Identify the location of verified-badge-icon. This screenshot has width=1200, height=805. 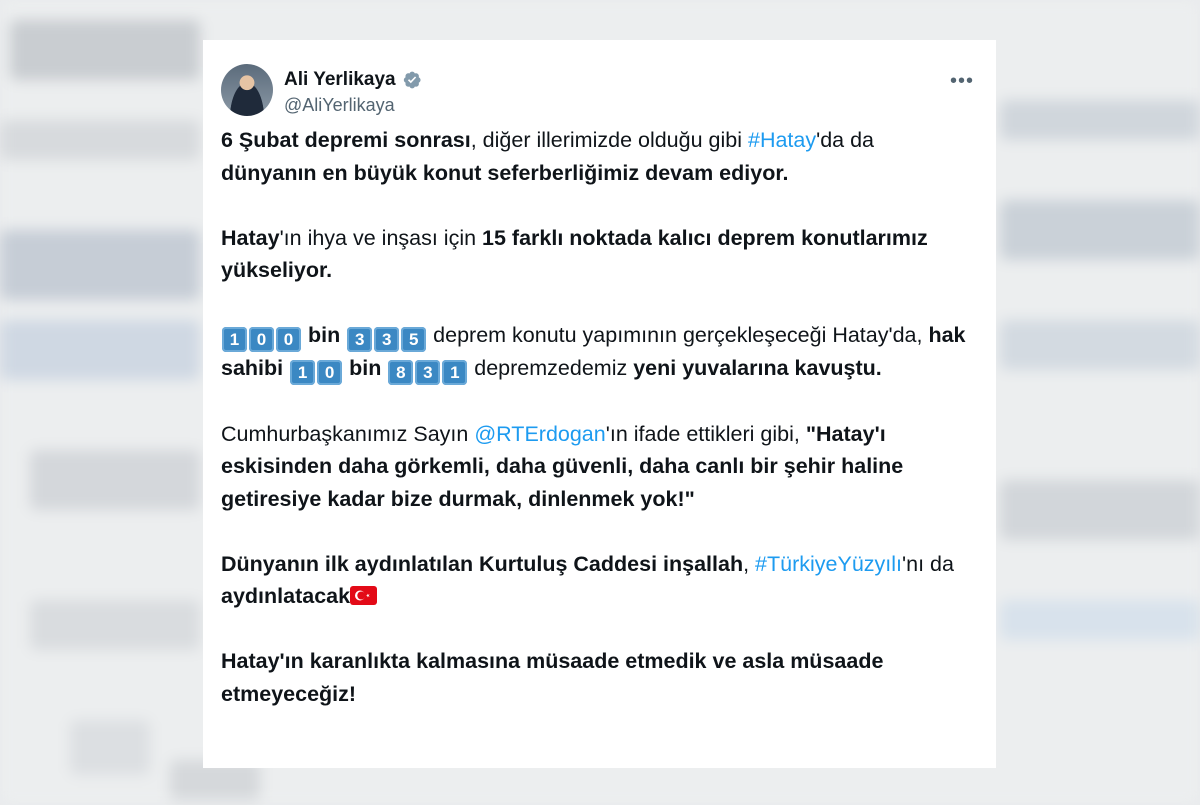
(412, 80).